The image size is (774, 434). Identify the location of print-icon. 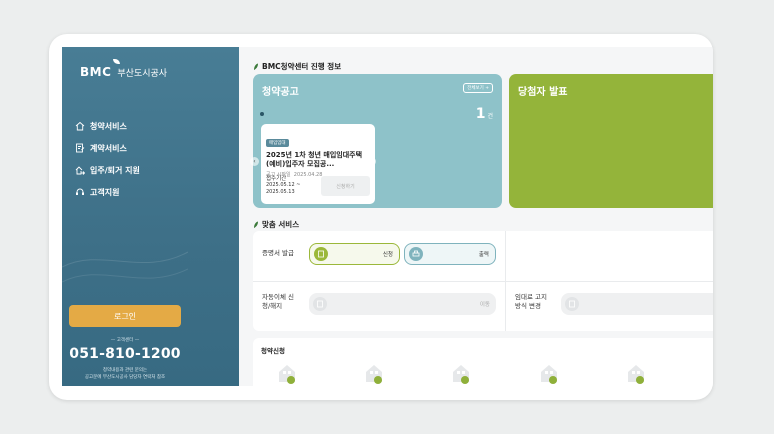
(416, 254).